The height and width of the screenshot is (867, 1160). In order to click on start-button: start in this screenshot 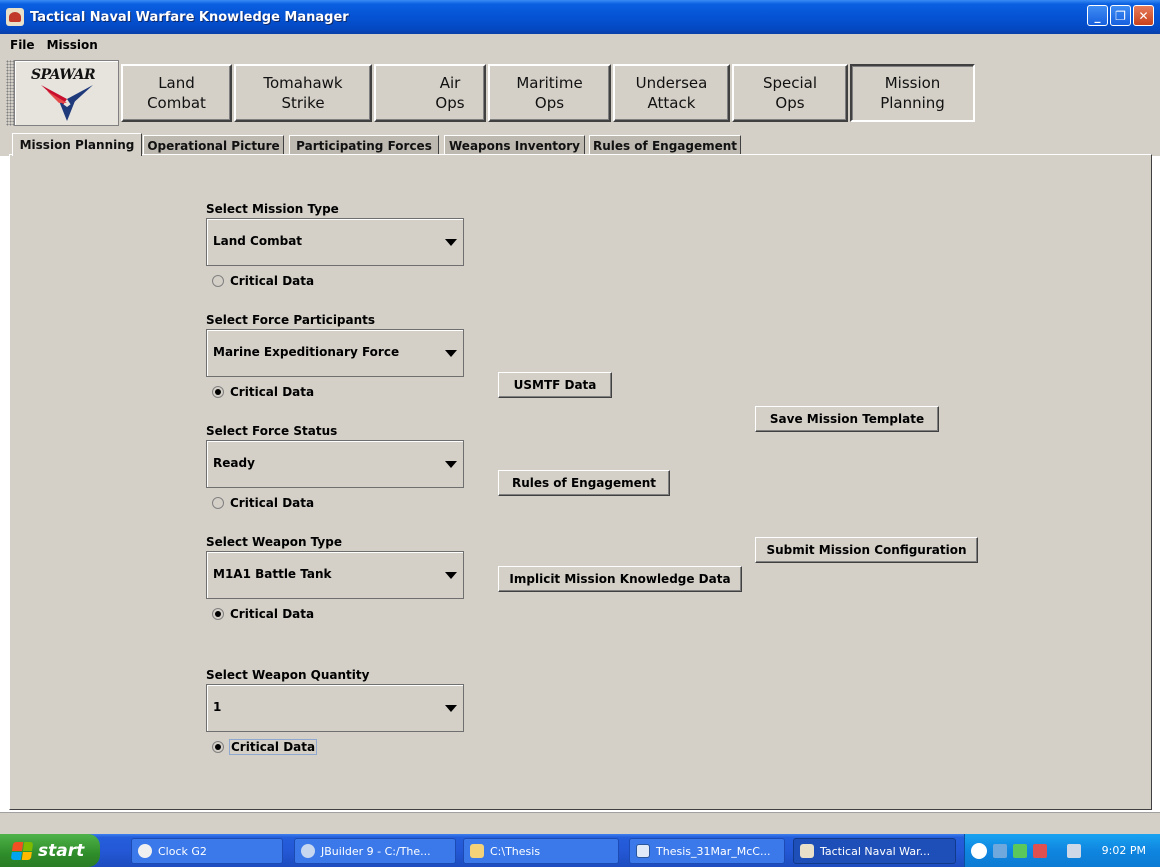, I will do `click(50, 850)`.